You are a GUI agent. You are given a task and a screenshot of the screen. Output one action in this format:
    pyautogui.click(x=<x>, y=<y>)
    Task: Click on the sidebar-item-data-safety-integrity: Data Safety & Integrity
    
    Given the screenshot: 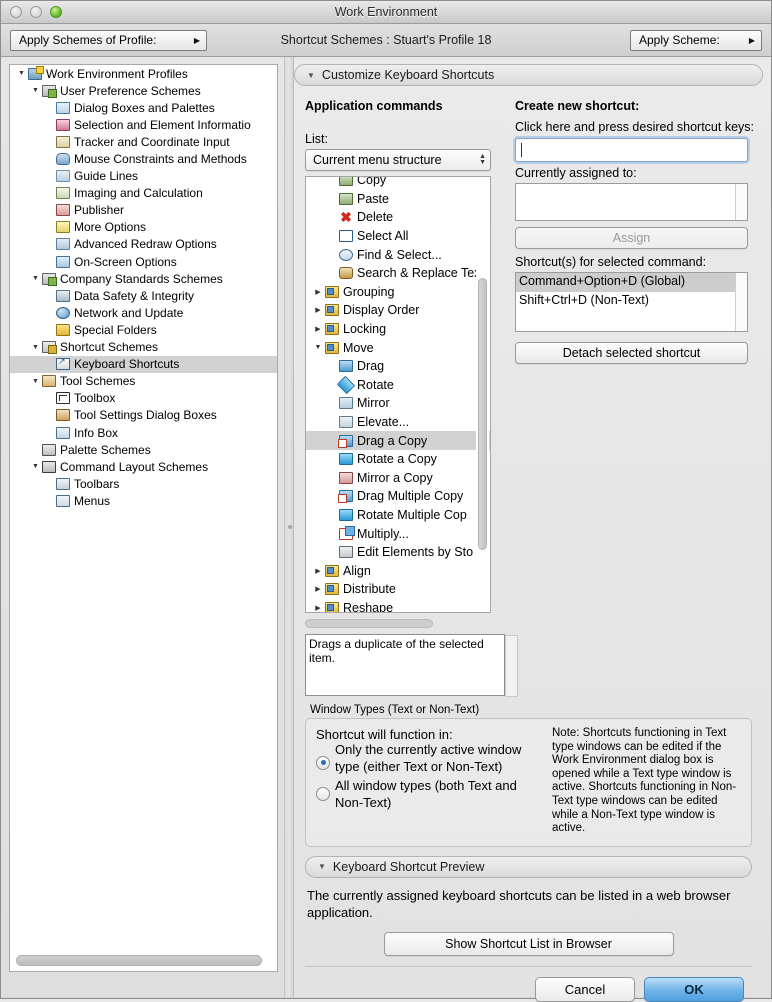 What is the action you would take?
    pyautogui.click(x=143, y=295)
    